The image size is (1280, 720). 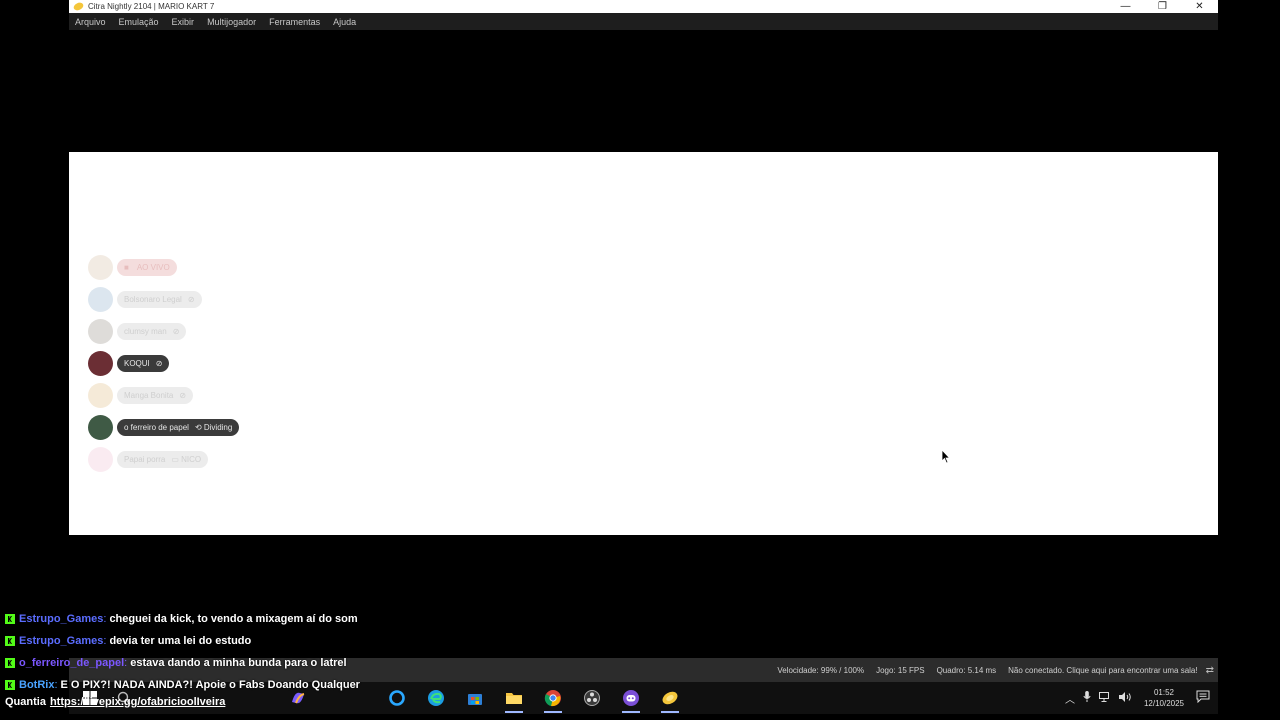 I want to click on volume-icon, so click(x=1125, y=698).